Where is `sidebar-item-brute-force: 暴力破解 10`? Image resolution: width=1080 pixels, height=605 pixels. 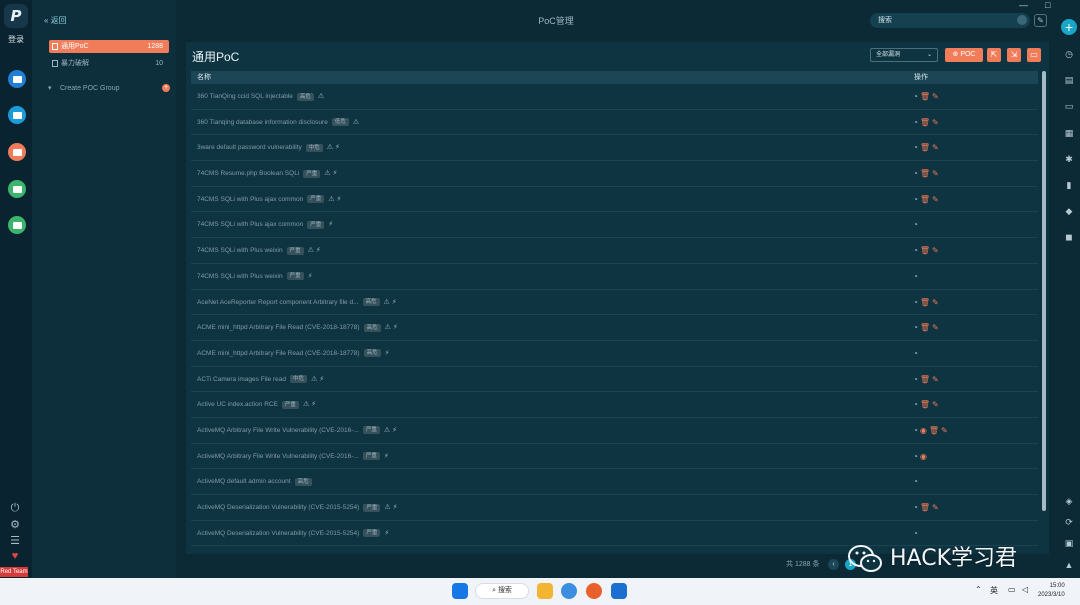 sidebar-item-brute-force: 暴力破解 10 is located at coordinates (109, 63).